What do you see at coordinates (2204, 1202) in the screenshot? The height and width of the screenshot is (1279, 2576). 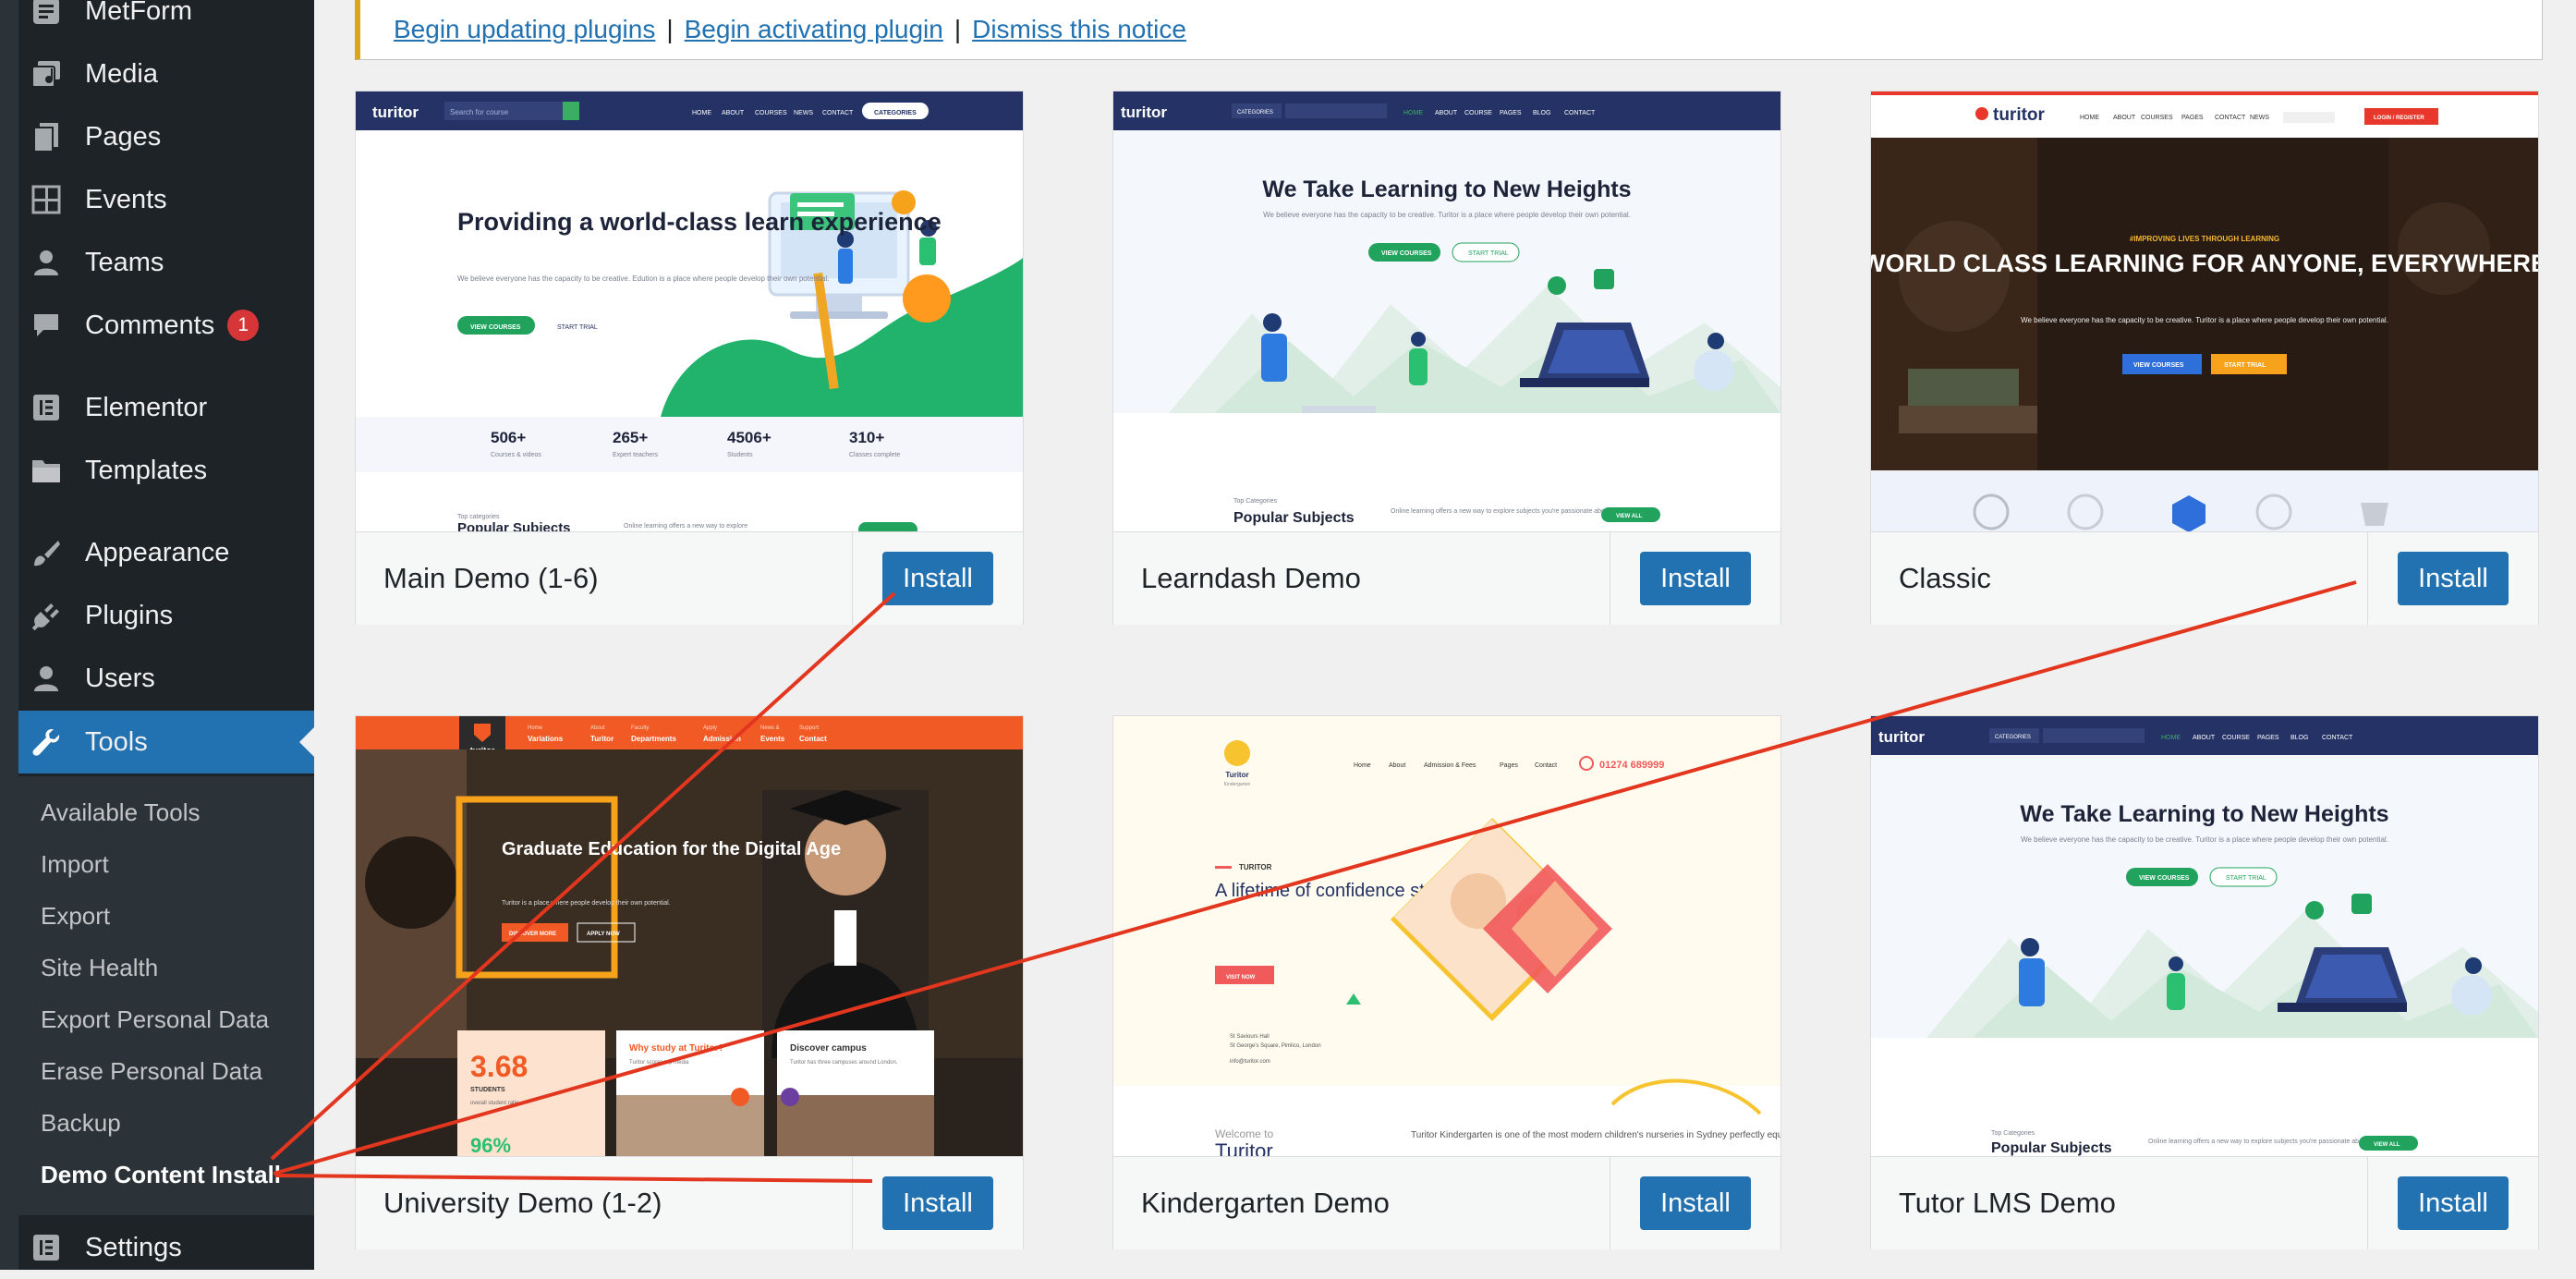 I see `demo-card-footer: Tutor LMS Demo Install` at bounding box center [2204, 1202].